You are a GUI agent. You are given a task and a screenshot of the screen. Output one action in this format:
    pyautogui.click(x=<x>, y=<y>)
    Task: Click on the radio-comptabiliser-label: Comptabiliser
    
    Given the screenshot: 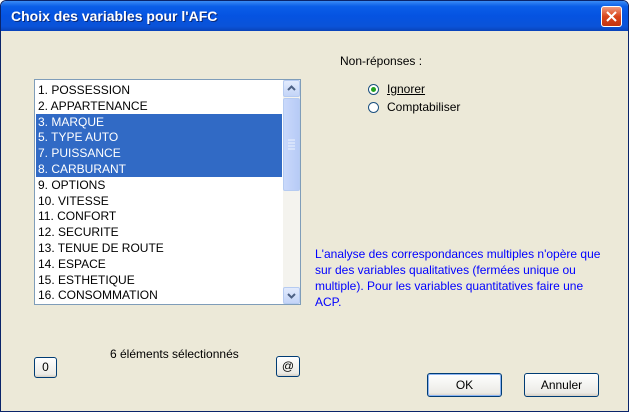 What is the action you would take?
    pyautogui.click(x=424, y=107)
    